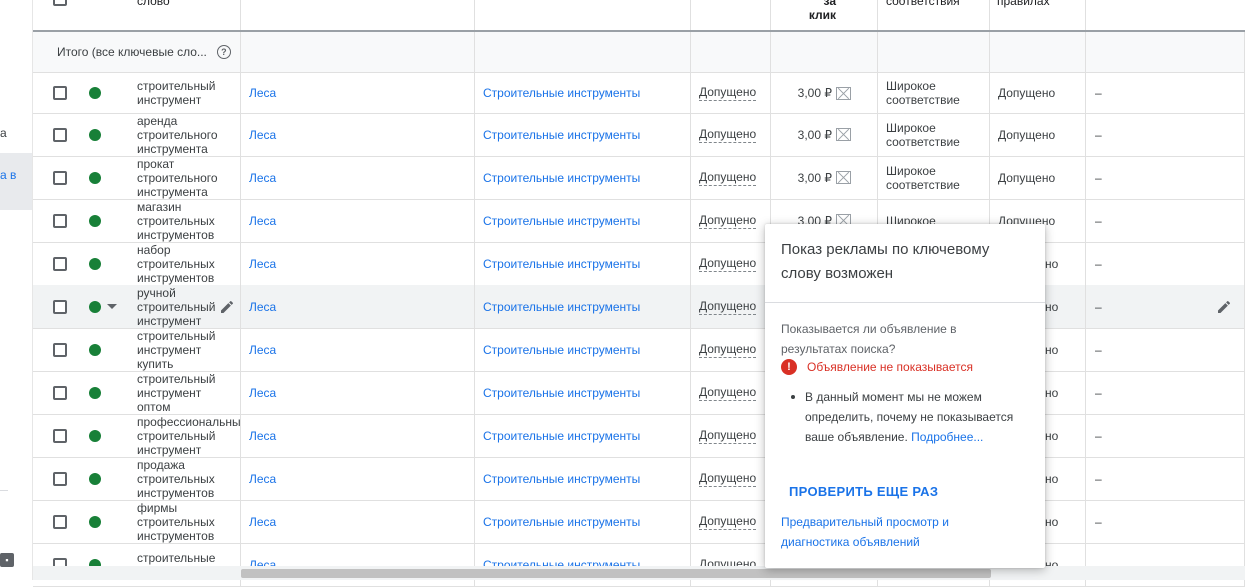 The height and width of the screenshot is (587, 1245). Describe the element at coordinates (176, 479) in the screenshot. I see `keyword-text: продажа строительных инструментов` at that location.